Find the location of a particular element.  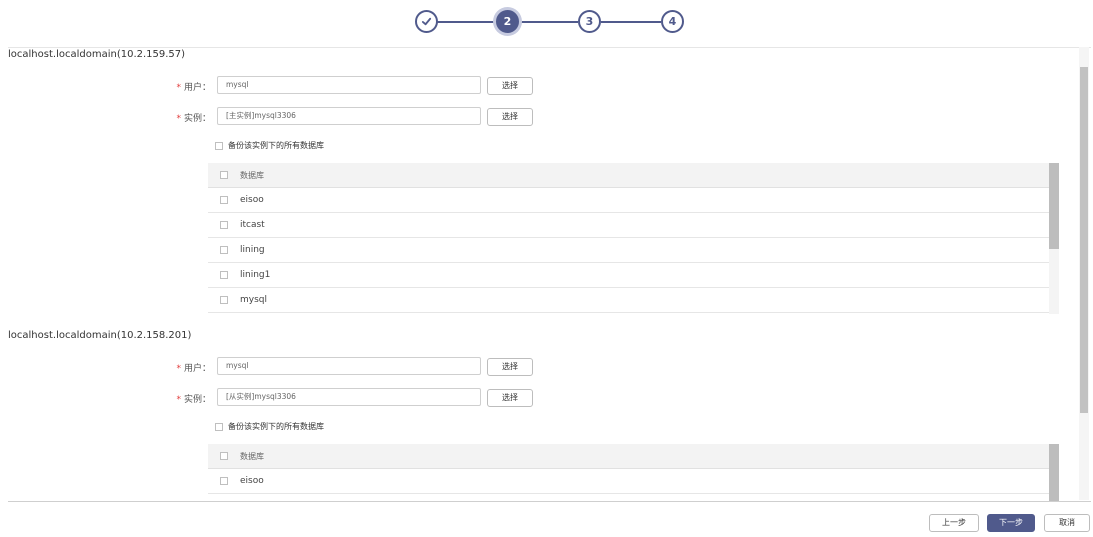

step-1-done is located at coordinates (426, 21).